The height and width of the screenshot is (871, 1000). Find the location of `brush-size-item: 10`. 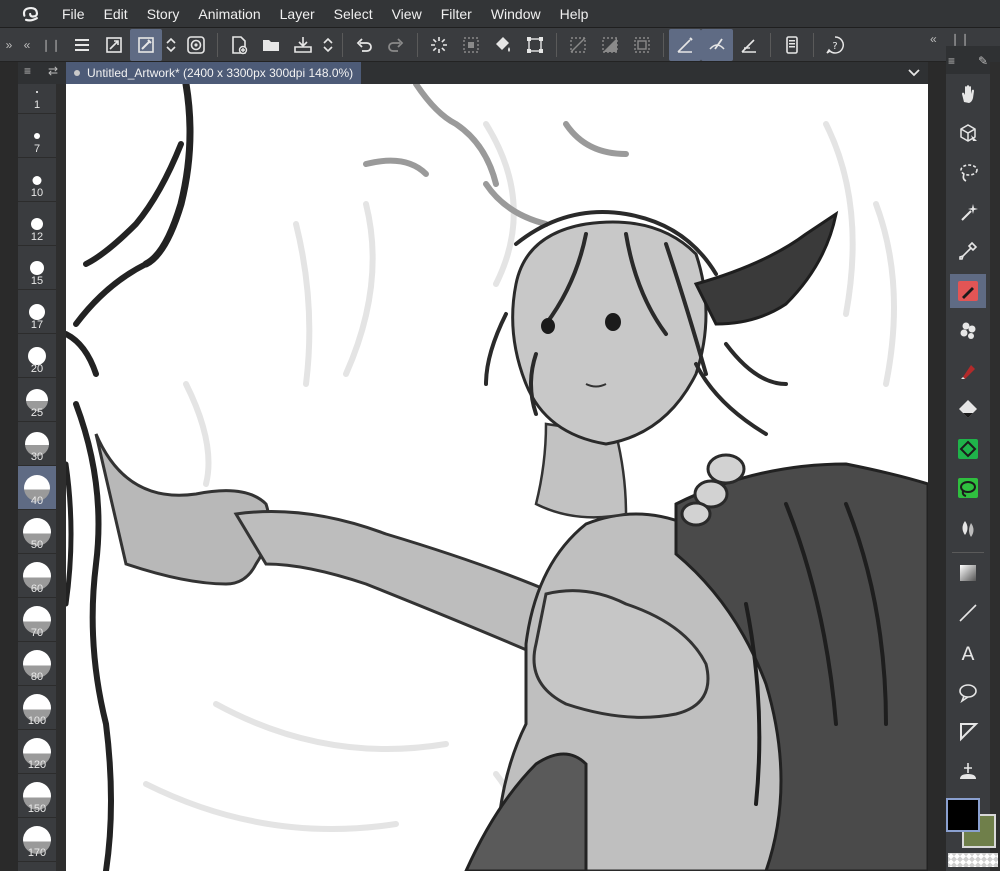

brush-size-item: 10 is located at coordinates (37, 180).